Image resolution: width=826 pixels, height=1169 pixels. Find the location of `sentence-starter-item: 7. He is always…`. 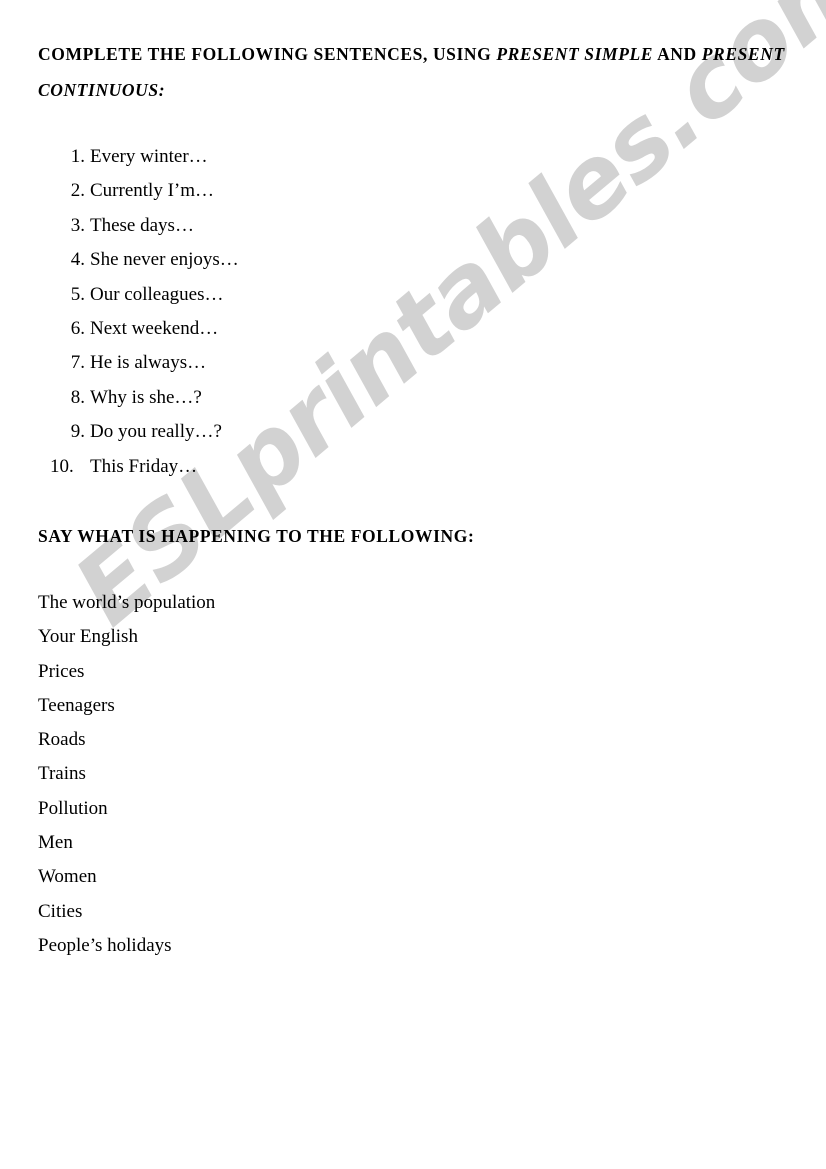

sentence-starter-item: 7. He is always… is located at coordinates (288, 363).